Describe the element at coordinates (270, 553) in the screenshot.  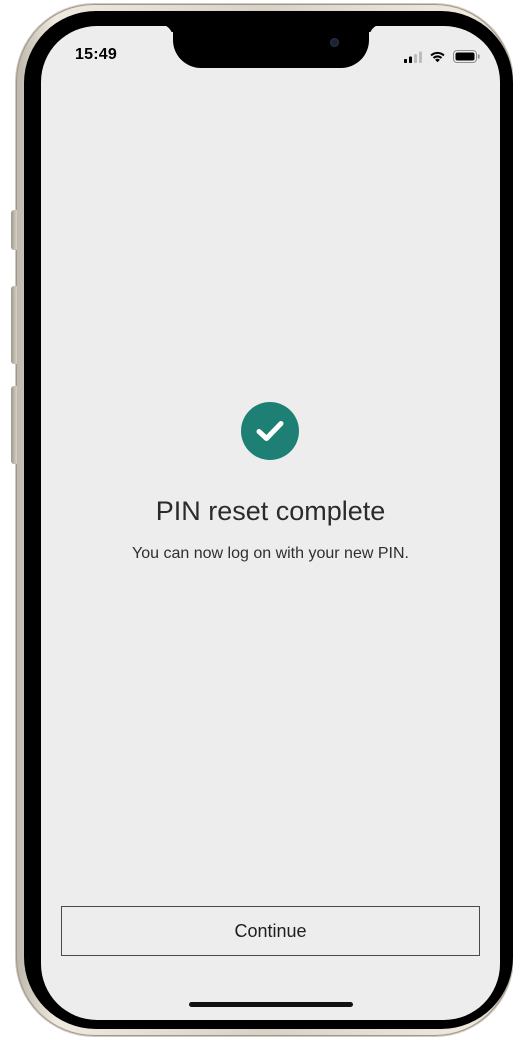
I see `success-message: You can now log on with your new PIN.` at that location.